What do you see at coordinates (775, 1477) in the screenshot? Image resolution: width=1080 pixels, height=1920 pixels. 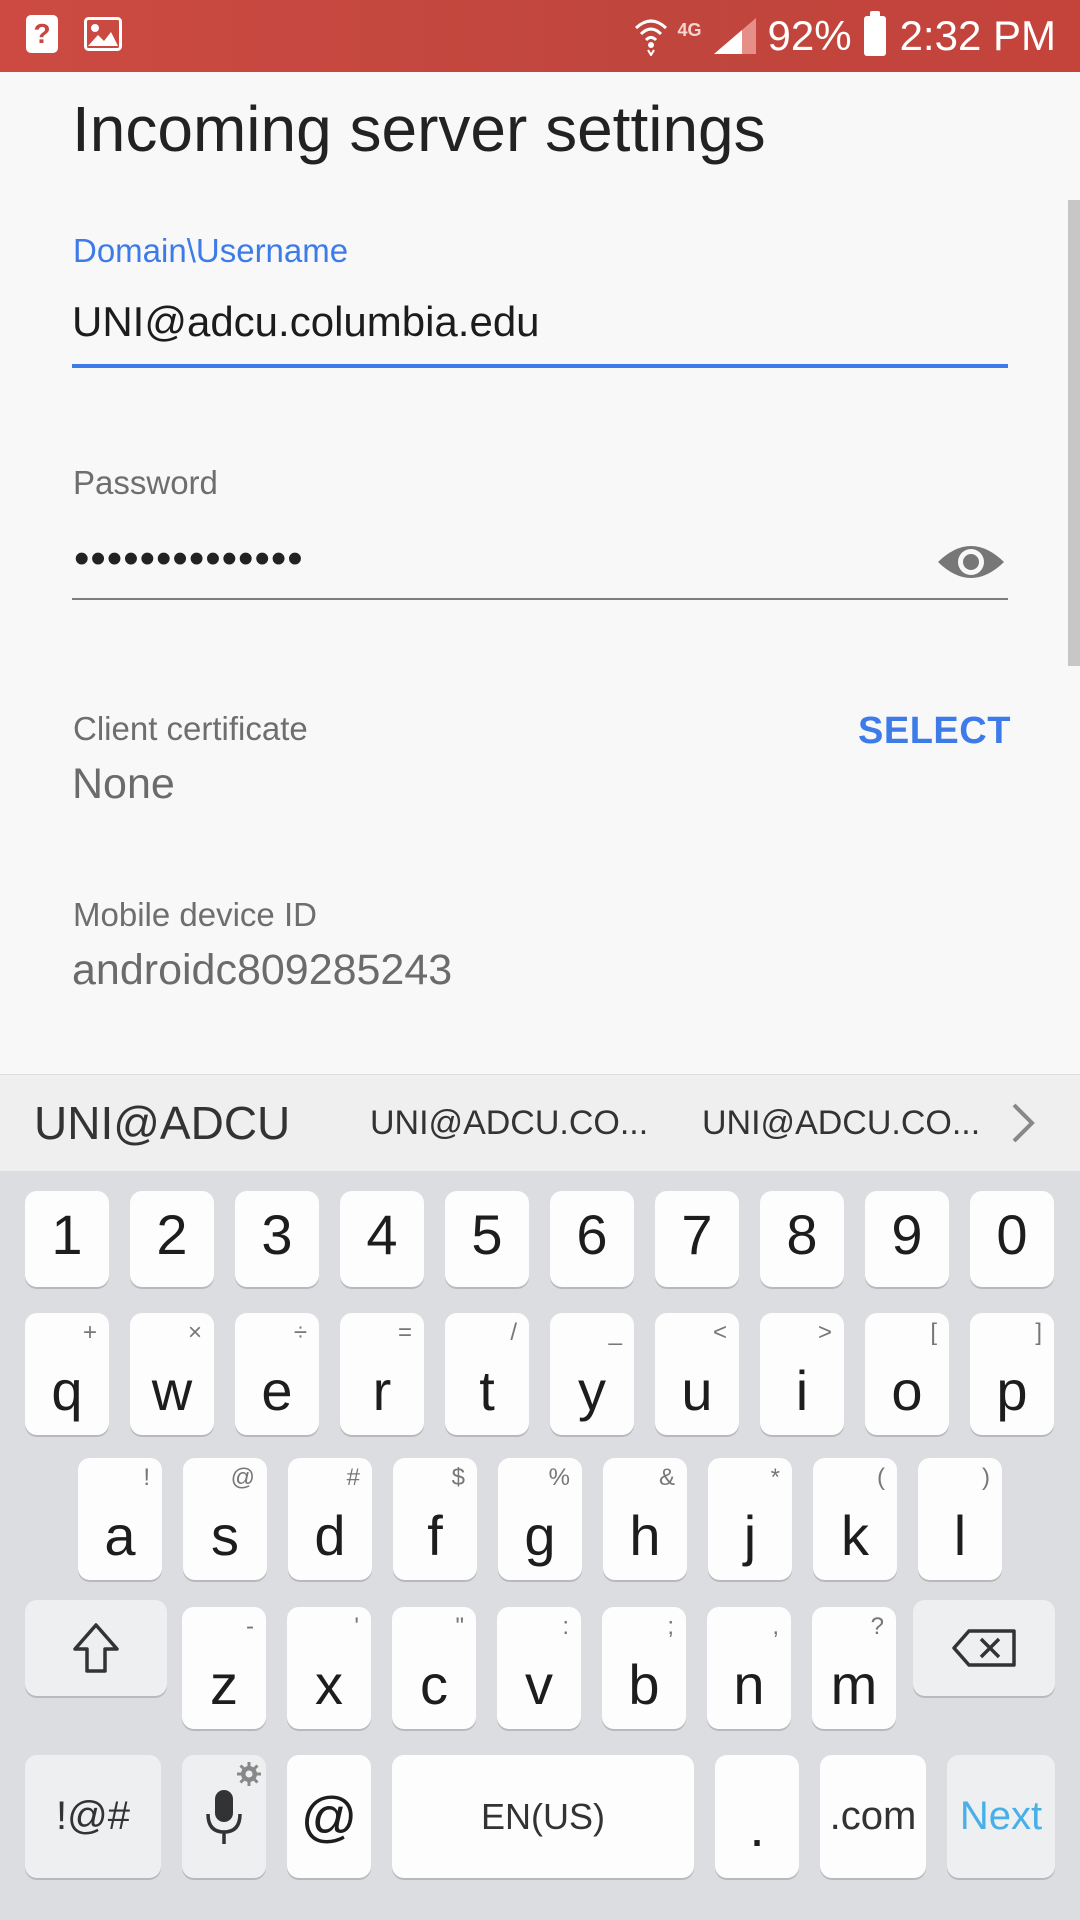 I see `key-secondary-label: *` at bounding box center [775, 1477].